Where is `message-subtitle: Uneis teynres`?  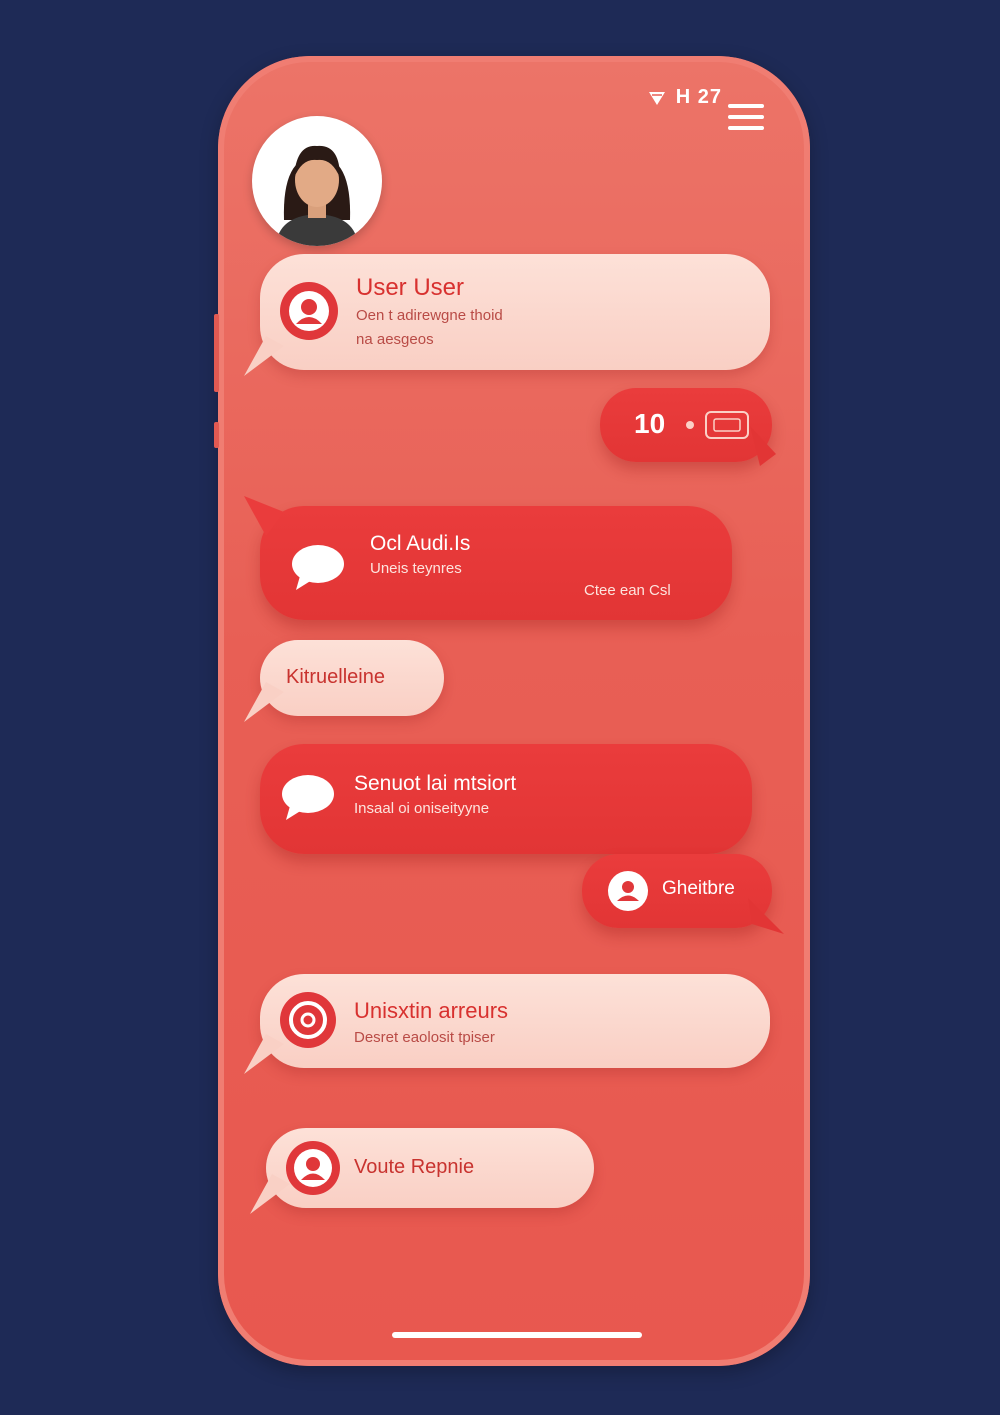 message-subtitle: Uneis teynres is located at coordinates (416, 568).